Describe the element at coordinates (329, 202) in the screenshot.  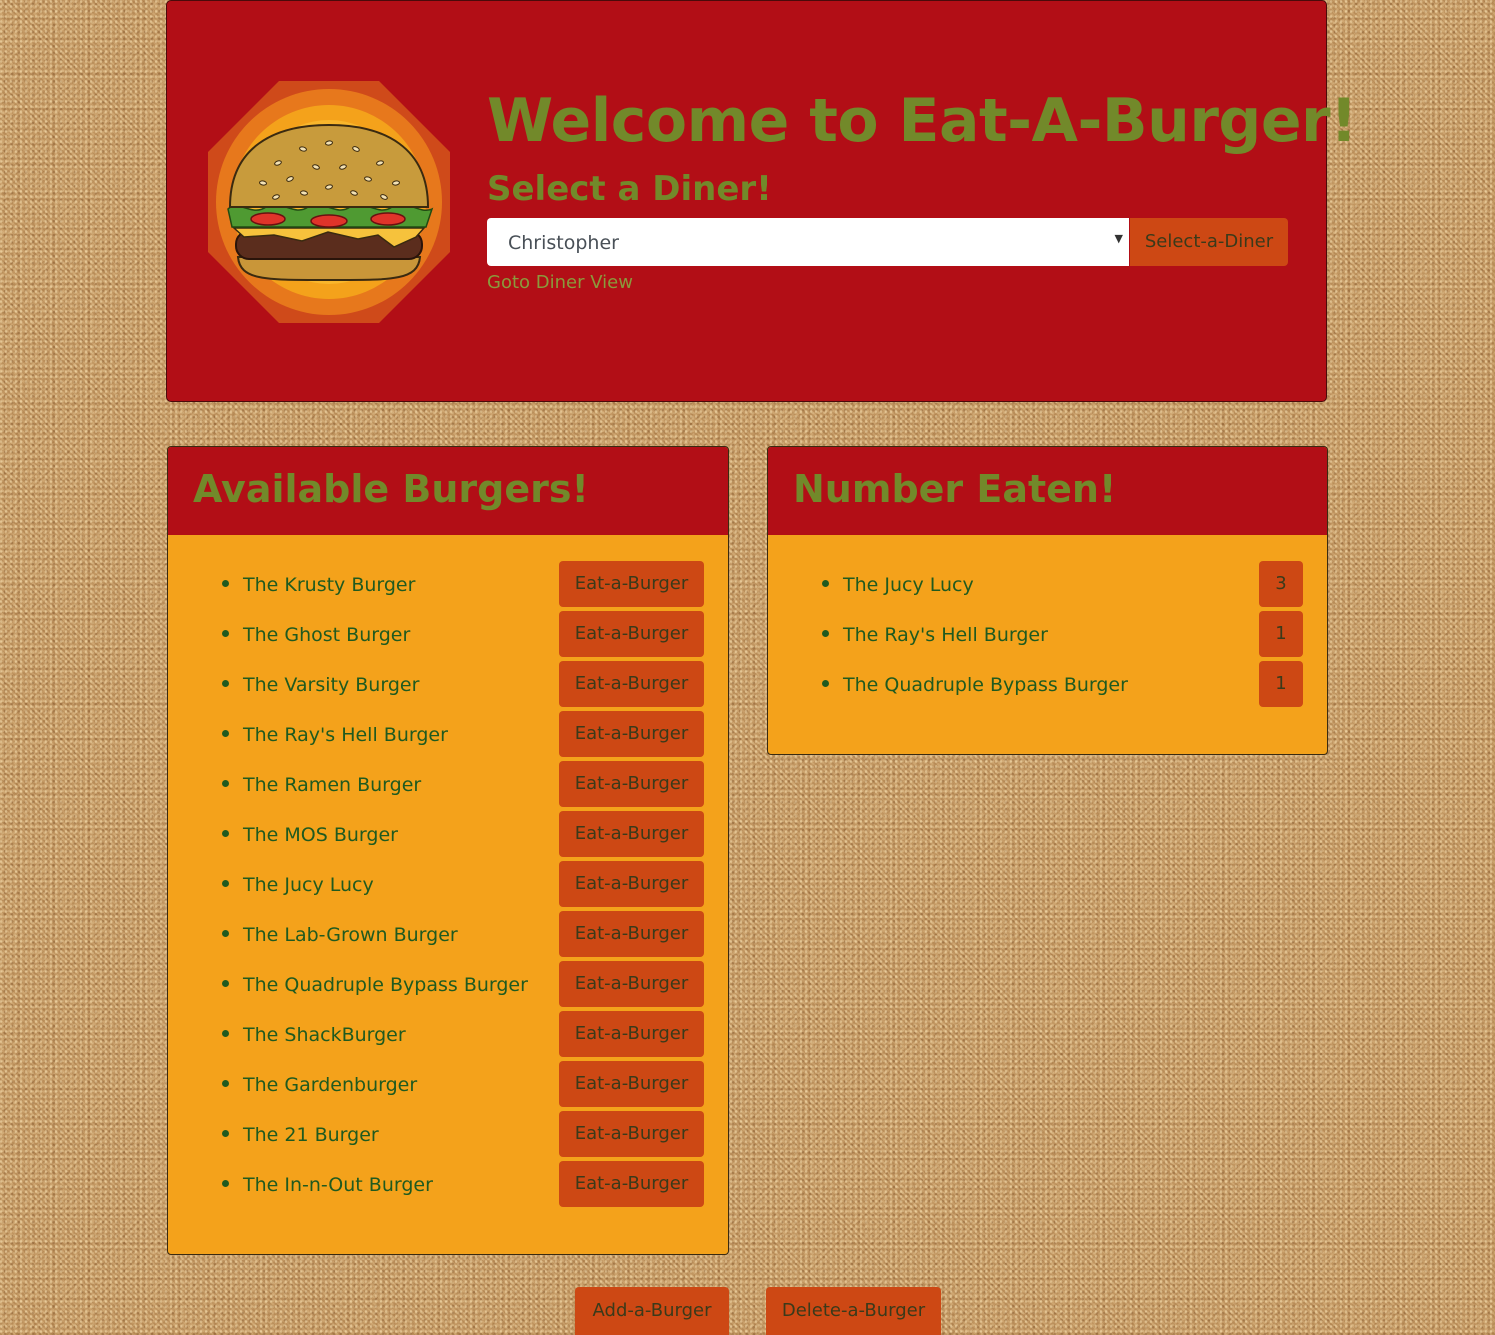
I see `burger-logo-icon` at that location.